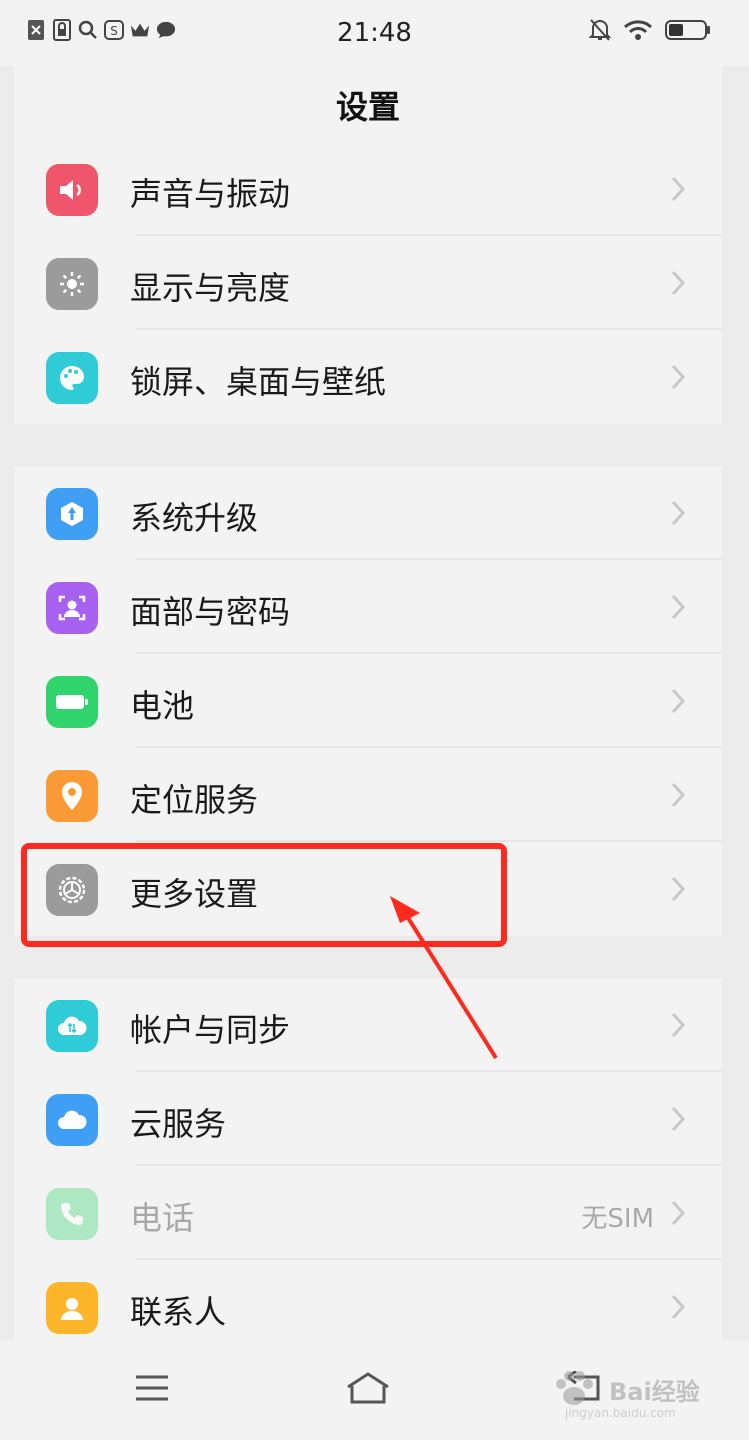  What do you see at coordinates (444, 978) in the screenshot?
I see `annotation-arrow` at bounding box center [444, 978].